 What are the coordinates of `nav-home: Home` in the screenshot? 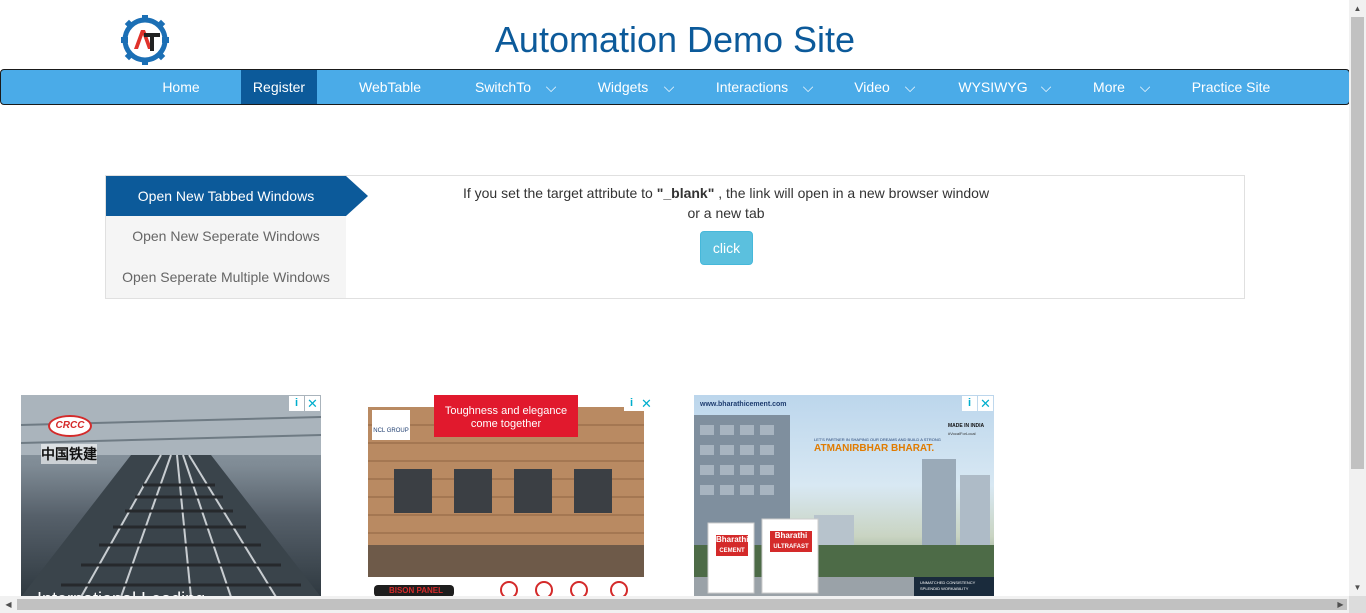 It's located at (181, 87).